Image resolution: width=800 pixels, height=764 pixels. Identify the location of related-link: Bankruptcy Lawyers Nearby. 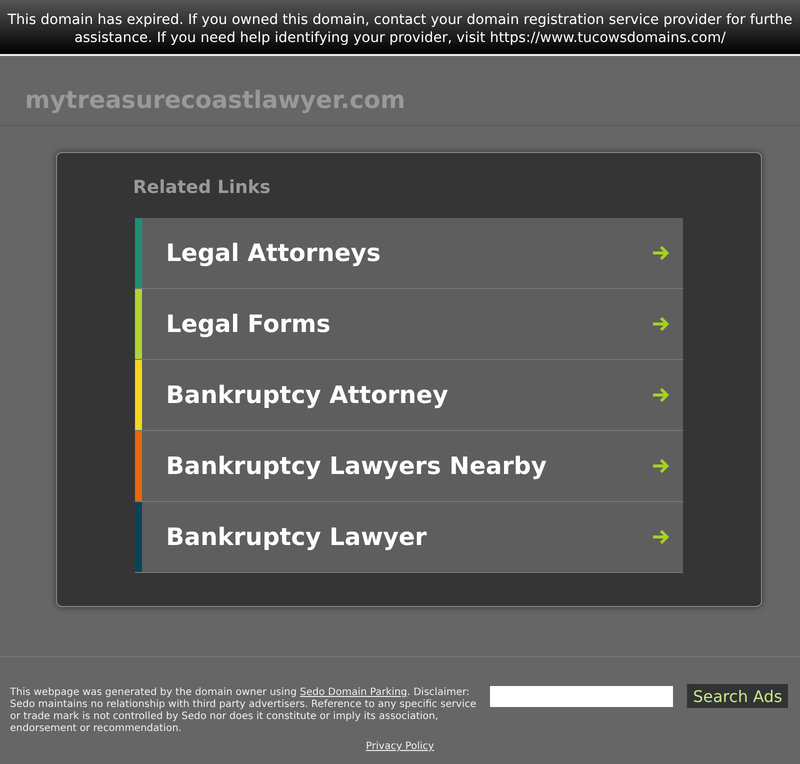
(409, 466).